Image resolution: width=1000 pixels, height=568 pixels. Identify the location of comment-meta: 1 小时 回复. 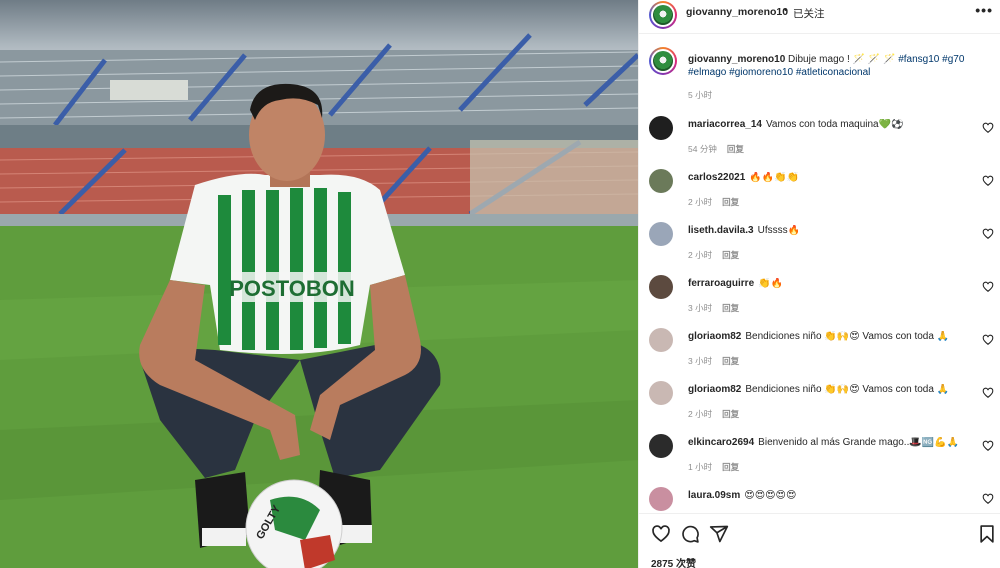
(718, 467).